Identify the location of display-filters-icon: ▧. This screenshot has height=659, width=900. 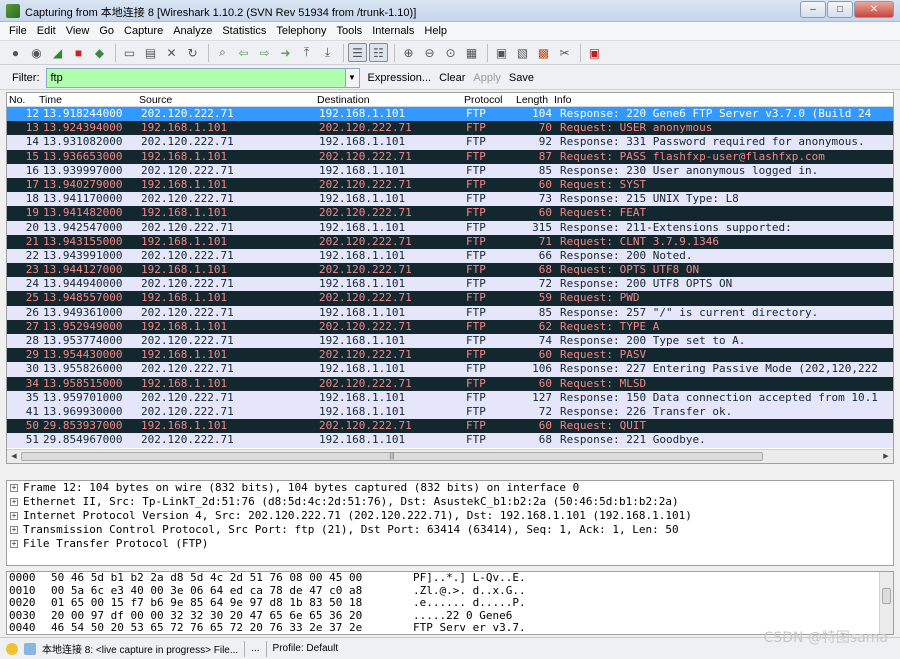
(522, 52).